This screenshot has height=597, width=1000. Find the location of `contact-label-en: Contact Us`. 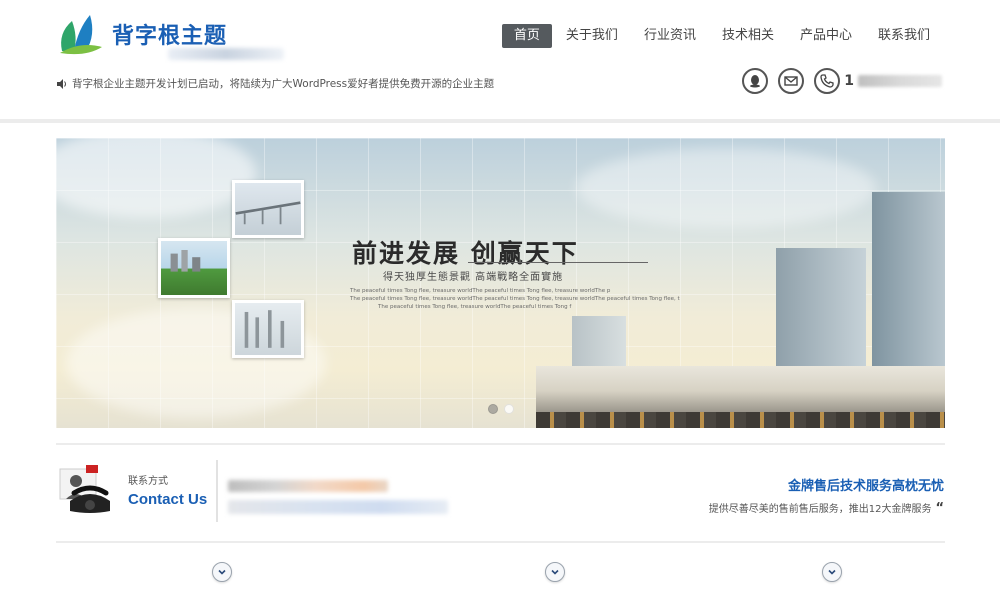

contact-label-en: Contact Us is located at coordinates (168, 499).